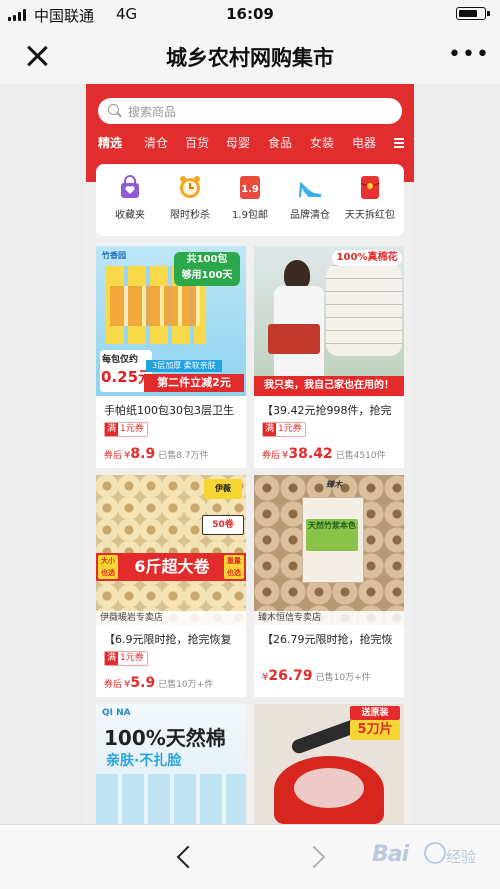 The width and height of the screenshot is (500, 889). Describe the element at coordinates (375, 713) in the screenshot. I see `image-top-text: 送原装` at that location.